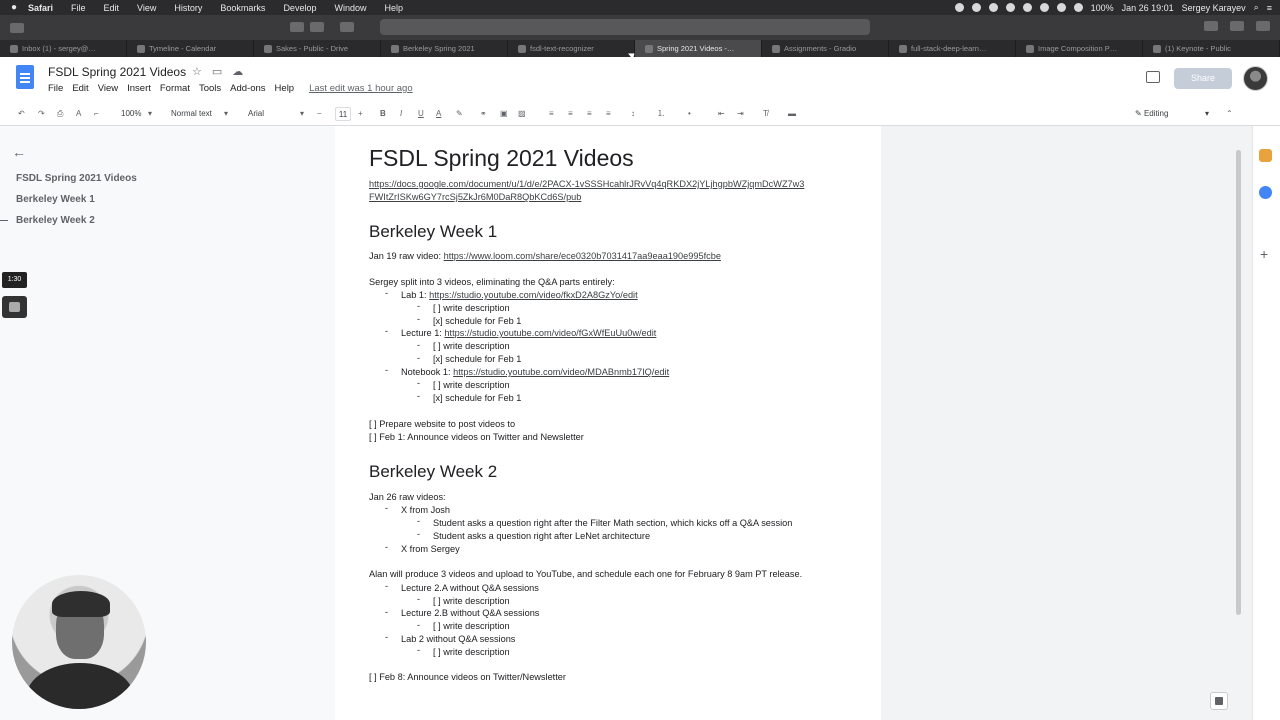  Describe the element at coordinates (60, 114) in the screenshot. I see `print-icon: ⎙` at that location.